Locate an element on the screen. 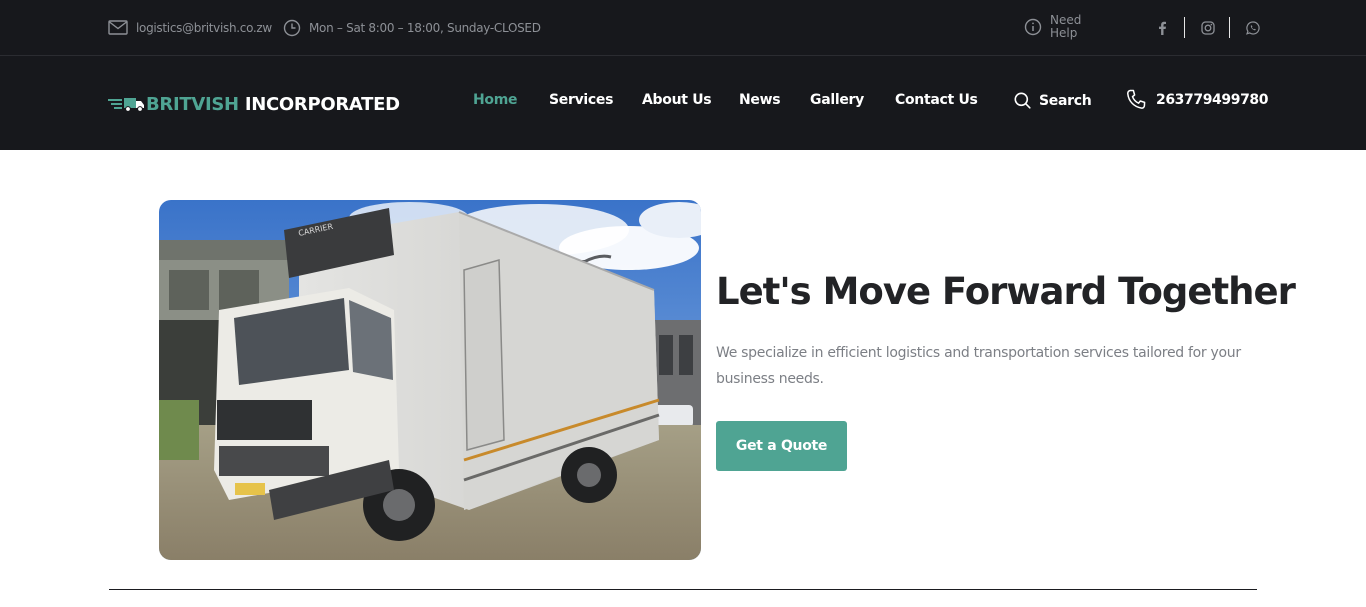  get-a-quote-button: Get a Quote is located at coordinates (781, 446).